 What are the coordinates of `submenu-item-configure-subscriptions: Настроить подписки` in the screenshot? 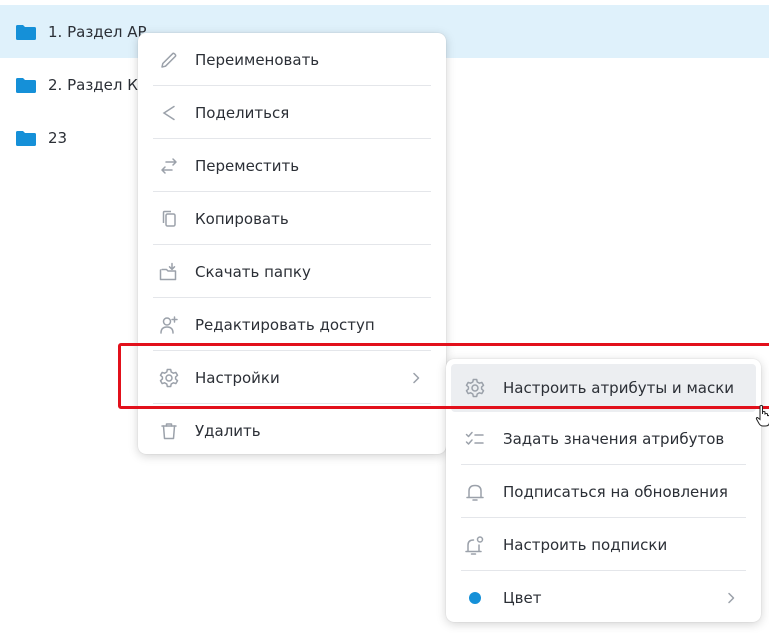 It's located at (603, 544).